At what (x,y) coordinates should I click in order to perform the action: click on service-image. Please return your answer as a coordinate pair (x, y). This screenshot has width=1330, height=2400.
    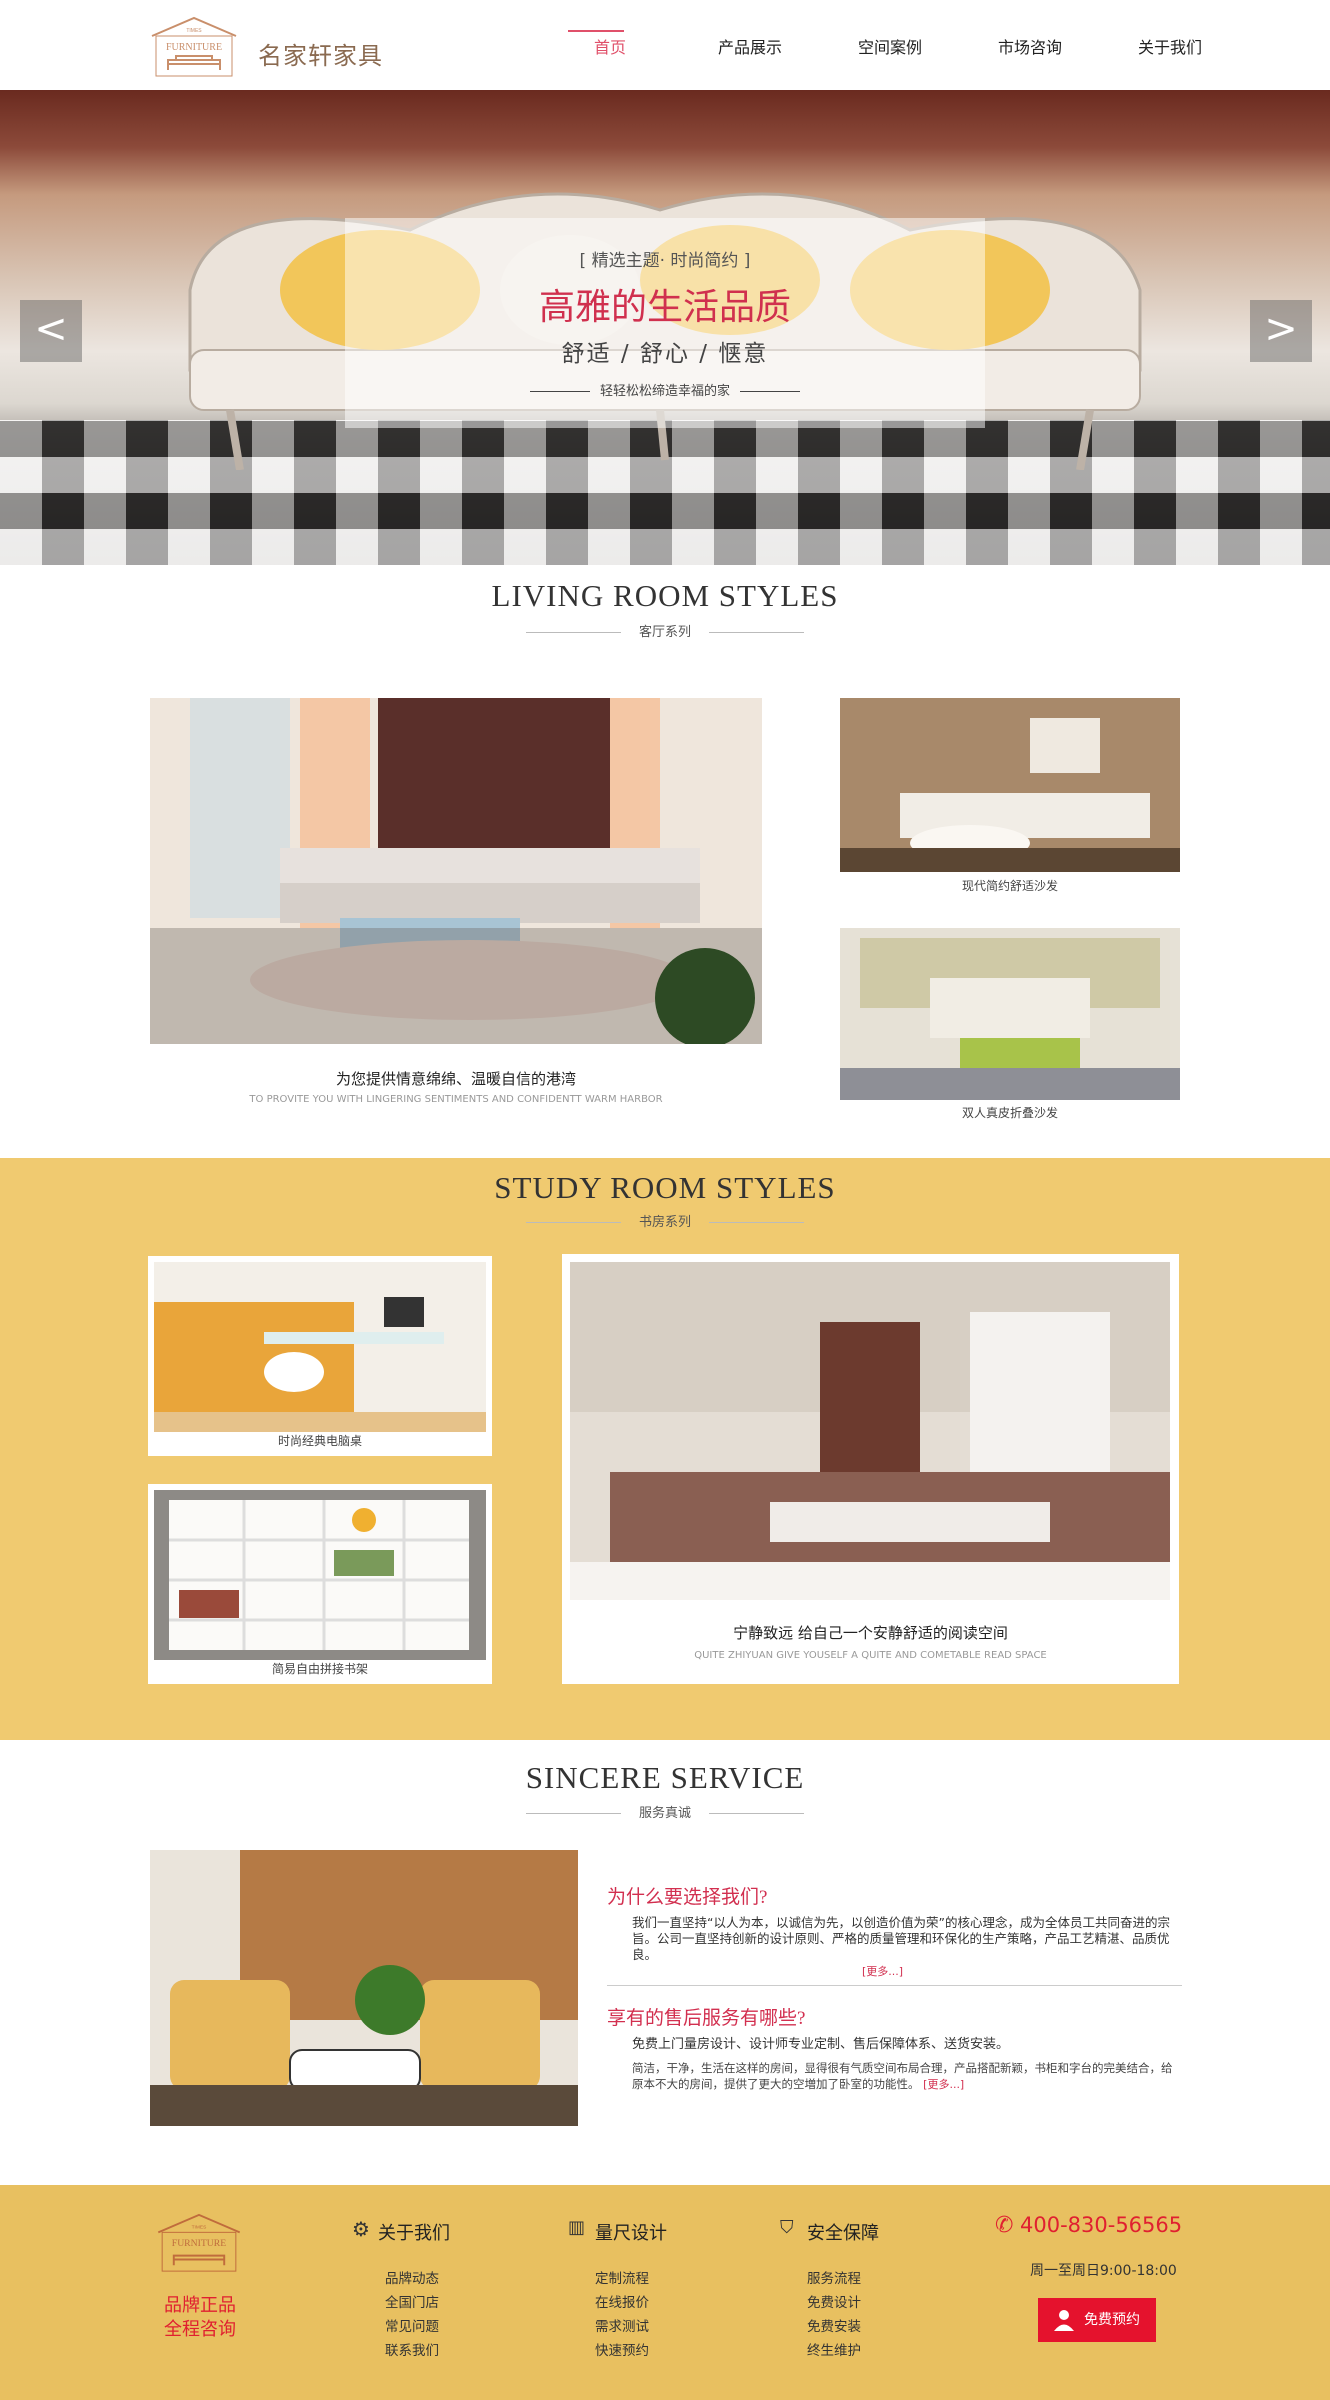
    Looking at the image, I should click on (364, 1988).